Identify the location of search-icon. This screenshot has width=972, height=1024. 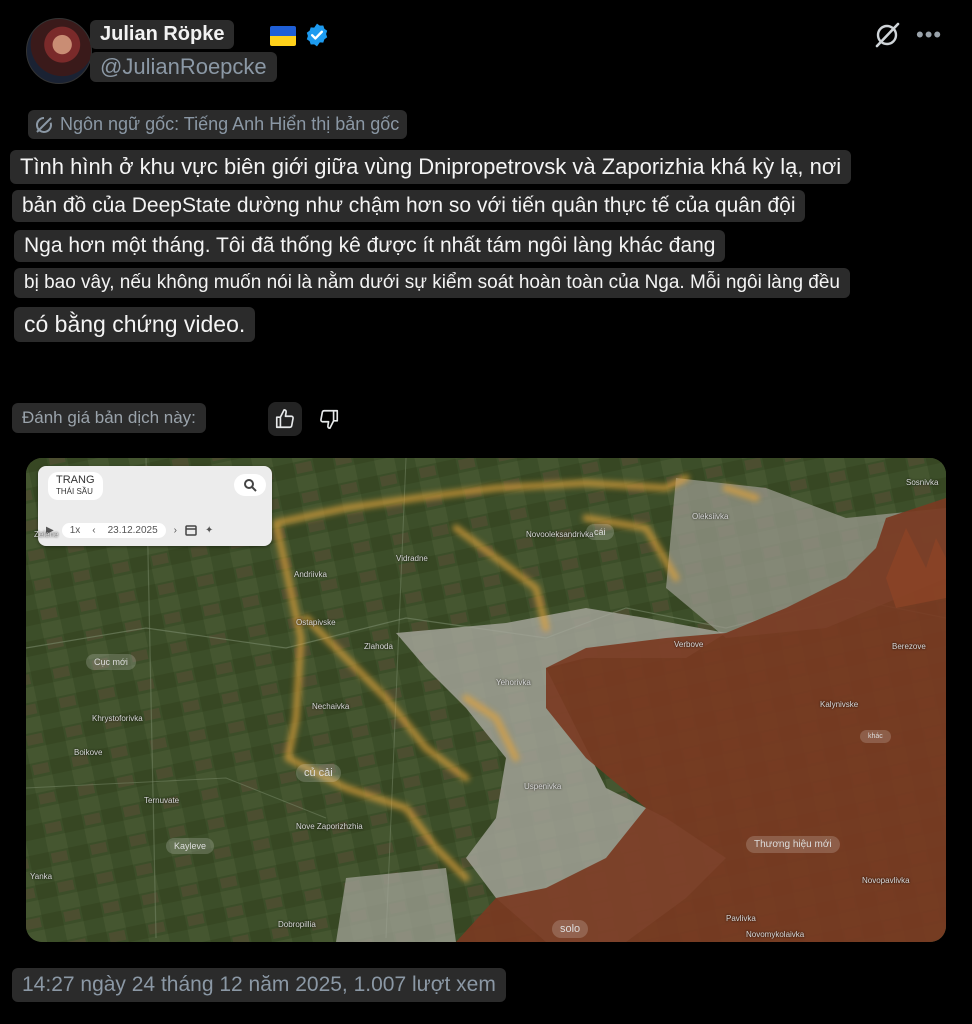
(250, 485).